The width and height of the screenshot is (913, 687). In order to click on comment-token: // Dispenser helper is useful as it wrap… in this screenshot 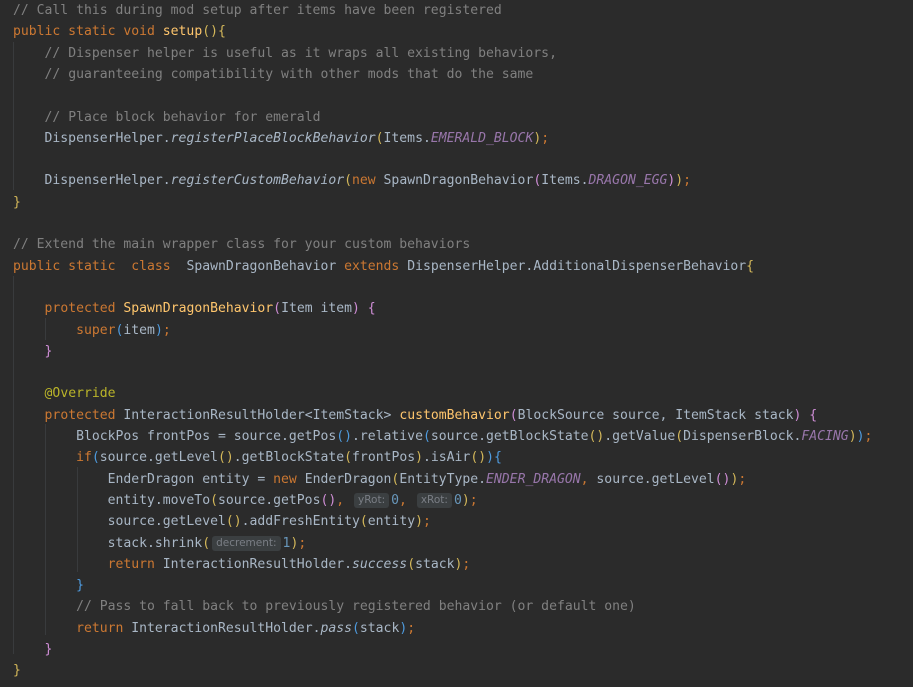, I will do `click(300, 53)`.